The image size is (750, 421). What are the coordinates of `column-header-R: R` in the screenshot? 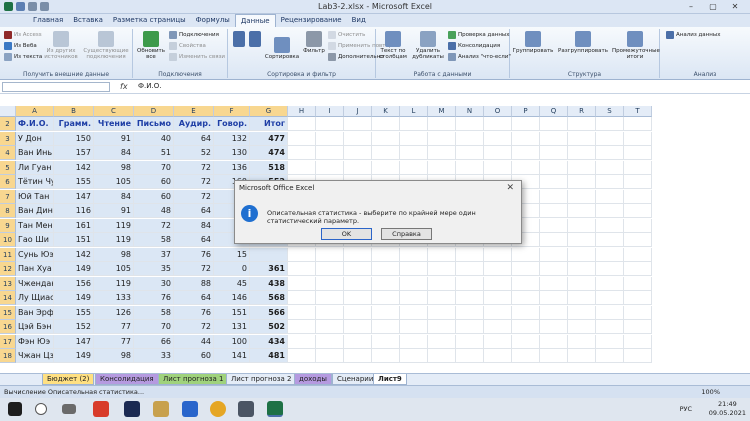 It's located at (582, 111).